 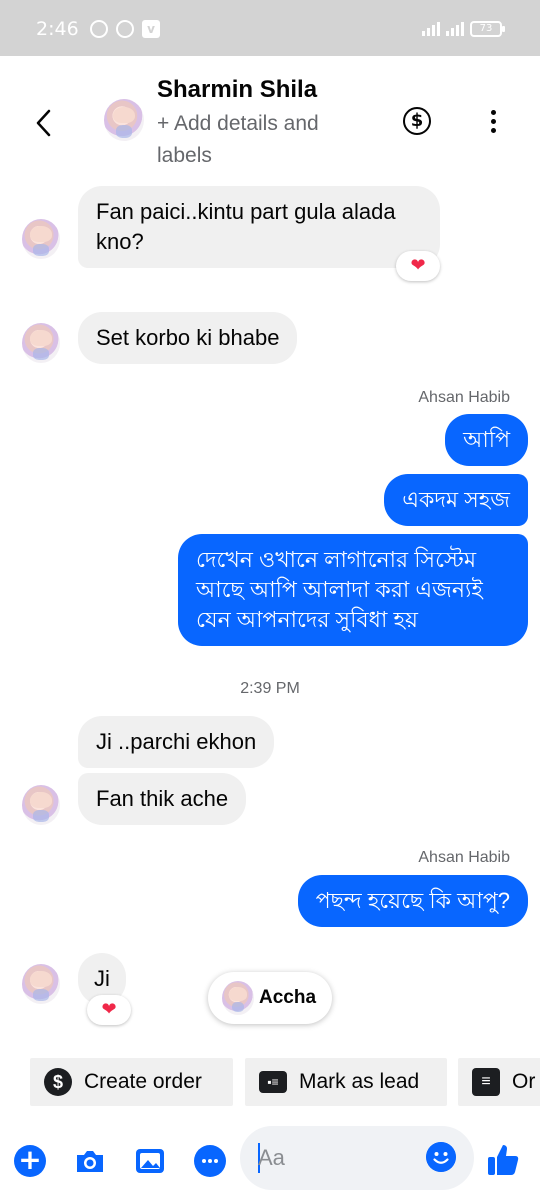 What do you see at coordinates (30, 1161) in the screenshot?
I see `plus-icon: +` at bounding box center [30, 1161].